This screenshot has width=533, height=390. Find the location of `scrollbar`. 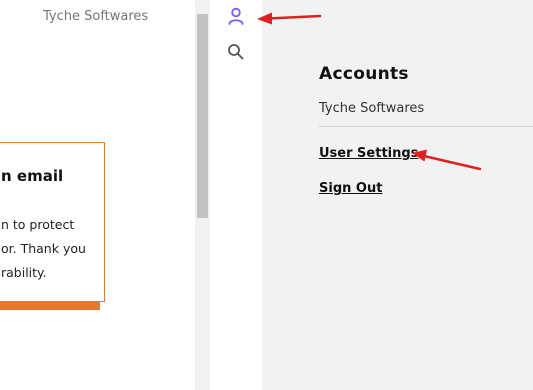

scrollbar is located at coordinates (202, 195).